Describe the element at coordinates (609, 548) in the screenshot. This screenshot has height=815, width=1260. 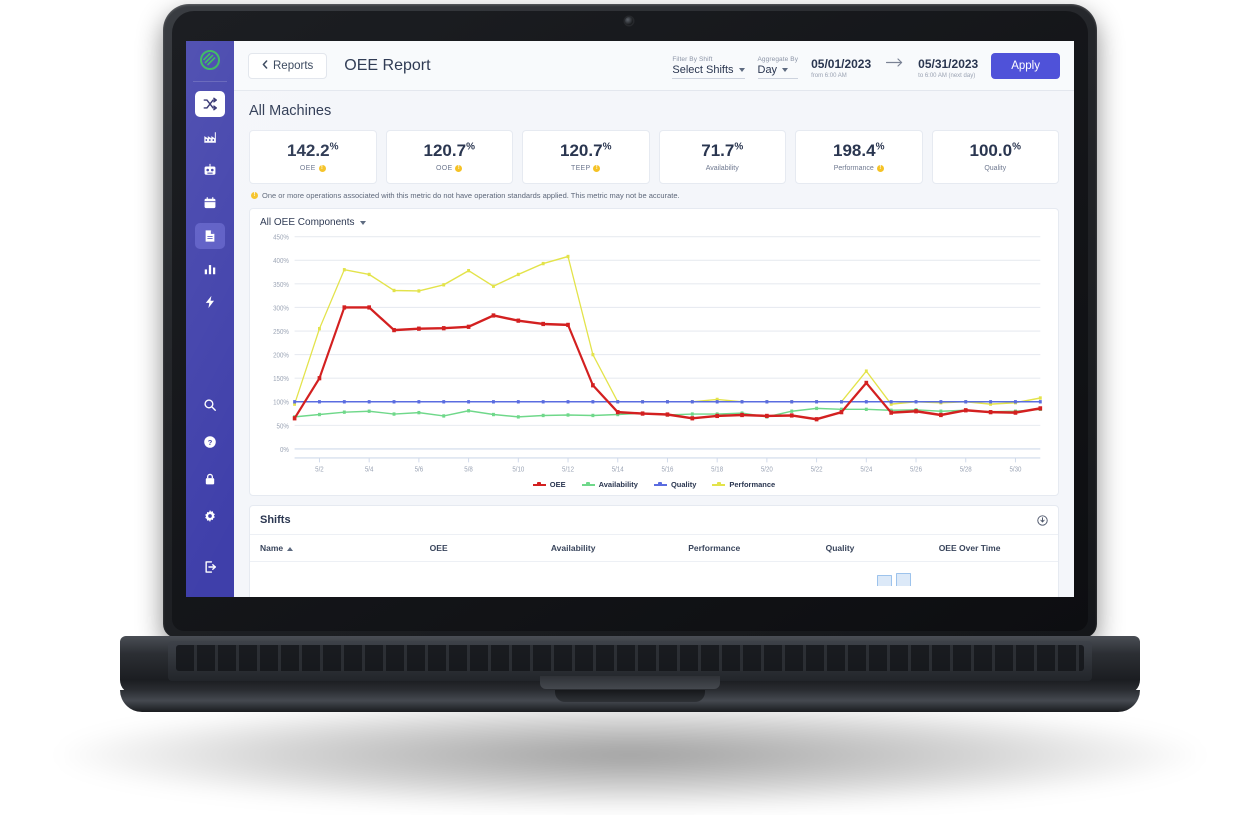
I see `column-header-availability: Availability` at that location.